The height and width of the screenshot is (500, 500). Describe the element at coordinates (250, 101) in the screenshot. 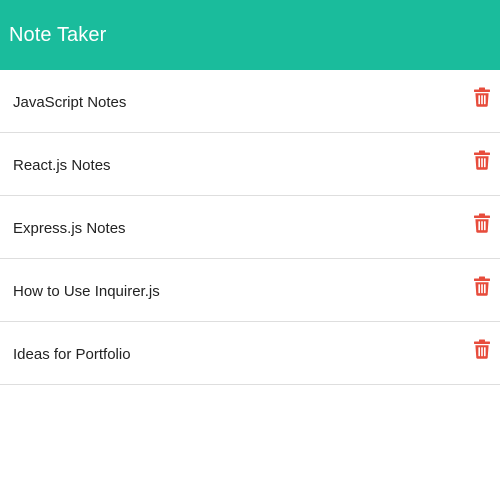

I see `list-item: JavaScript Notes` at that location.